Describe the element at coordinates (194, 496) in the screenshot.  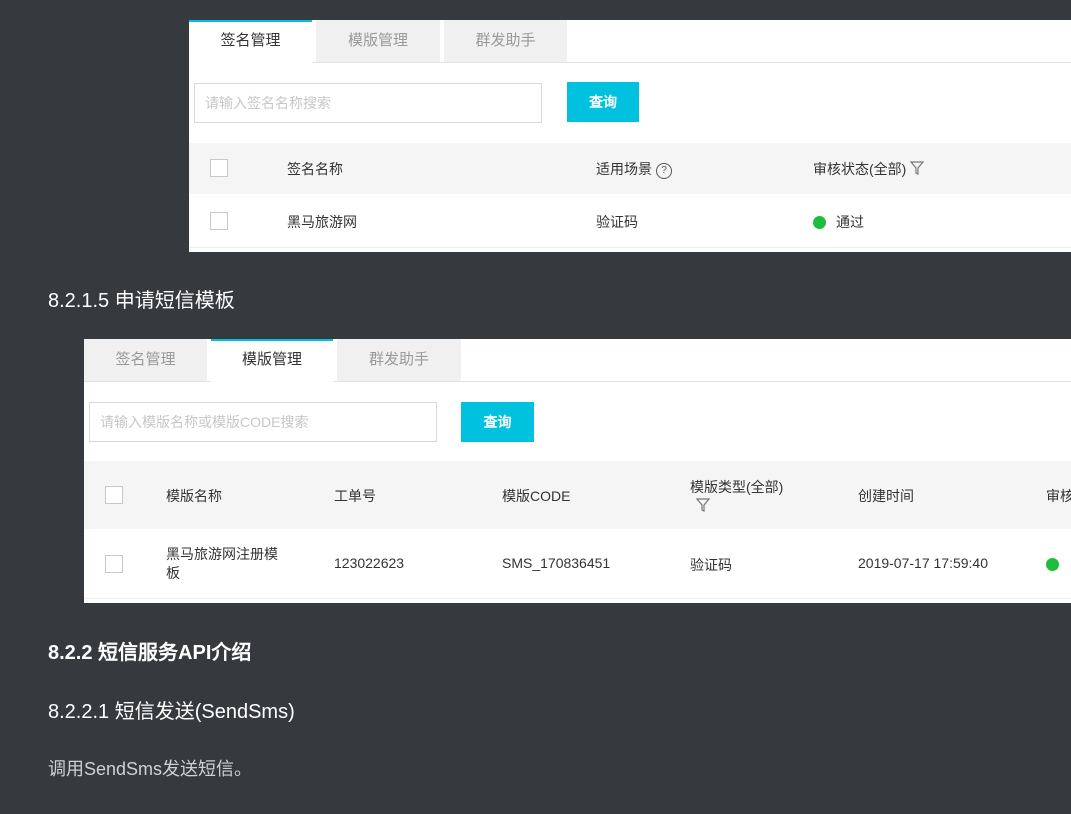
I see `column-template-name: 模版名称` at that location.